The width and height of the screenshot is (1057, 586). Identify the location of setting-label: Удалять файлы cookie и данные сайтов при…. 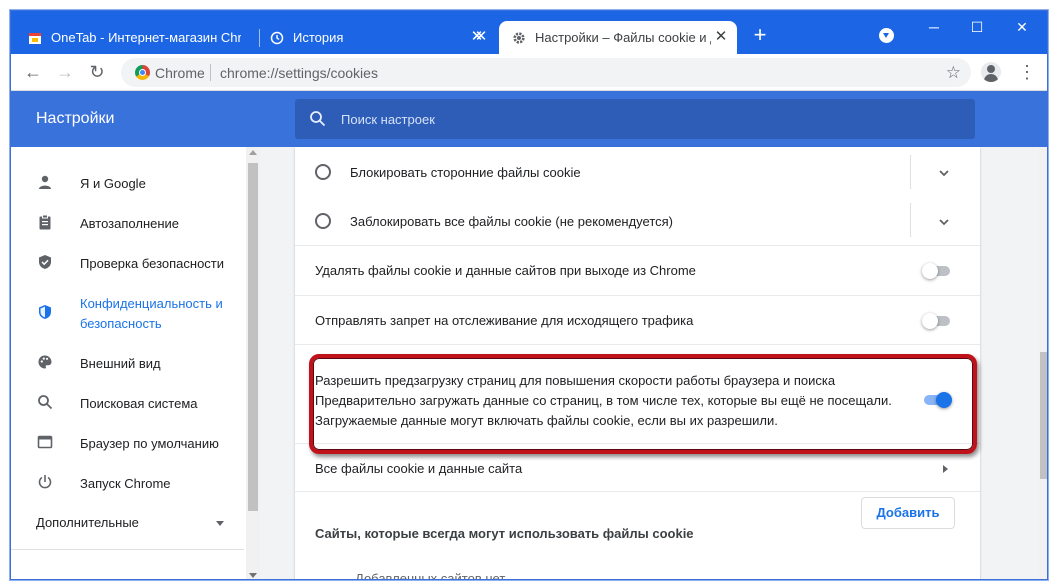
(505, 270).